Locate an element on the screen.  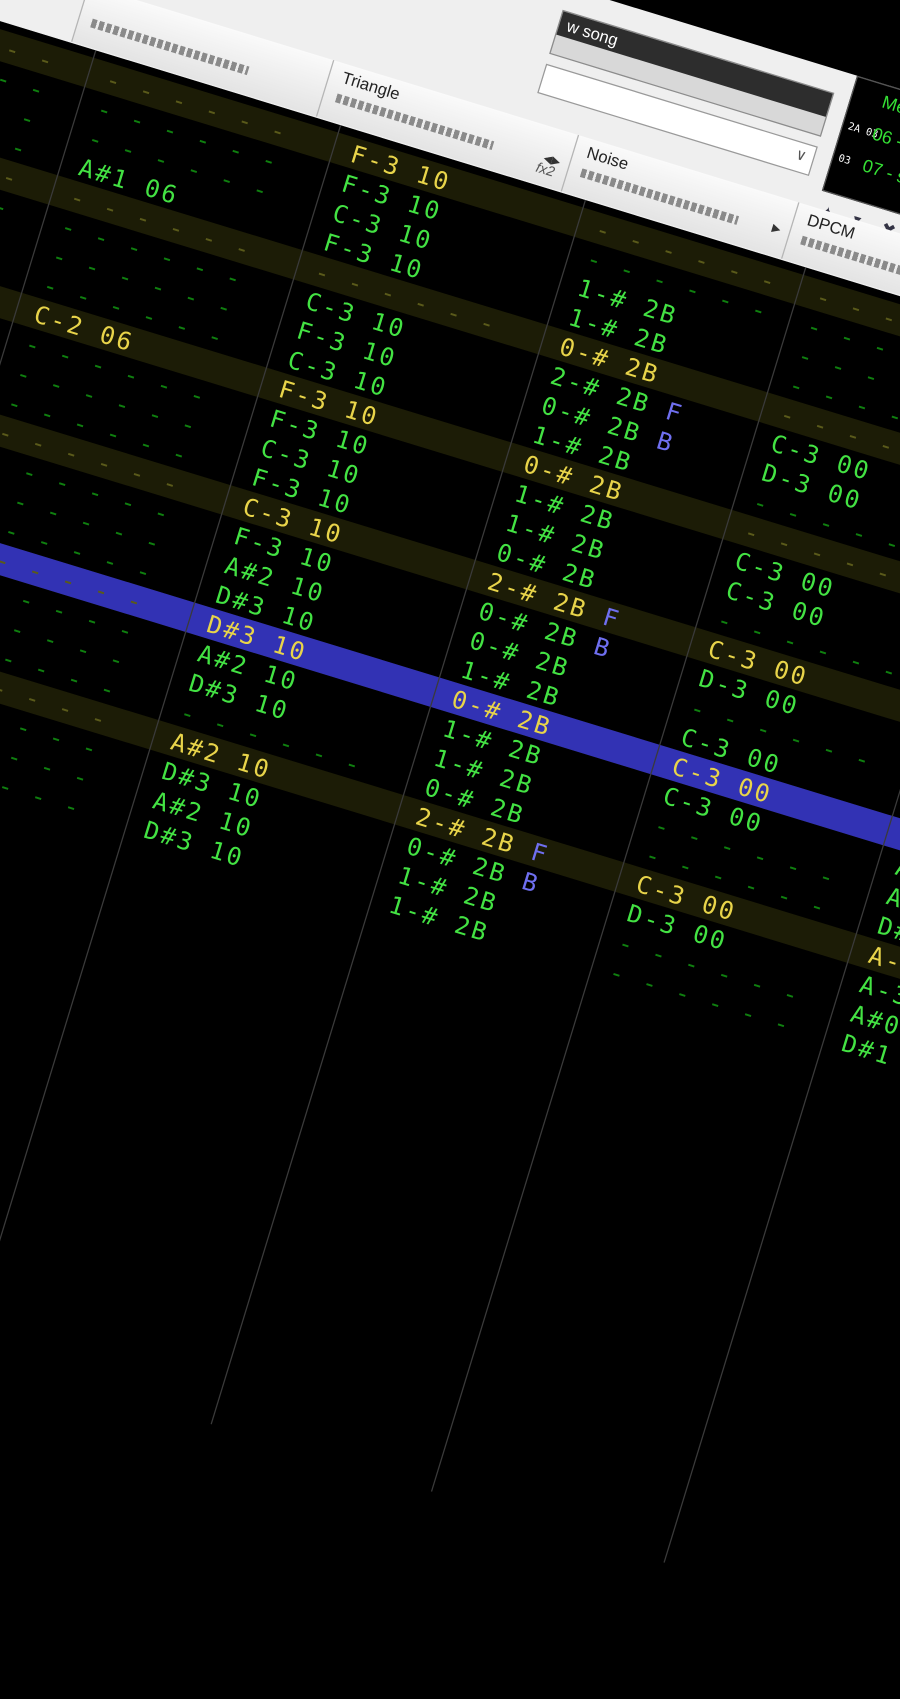
effect-arrows-icon: ▶ is located at coordinates (776, 228).